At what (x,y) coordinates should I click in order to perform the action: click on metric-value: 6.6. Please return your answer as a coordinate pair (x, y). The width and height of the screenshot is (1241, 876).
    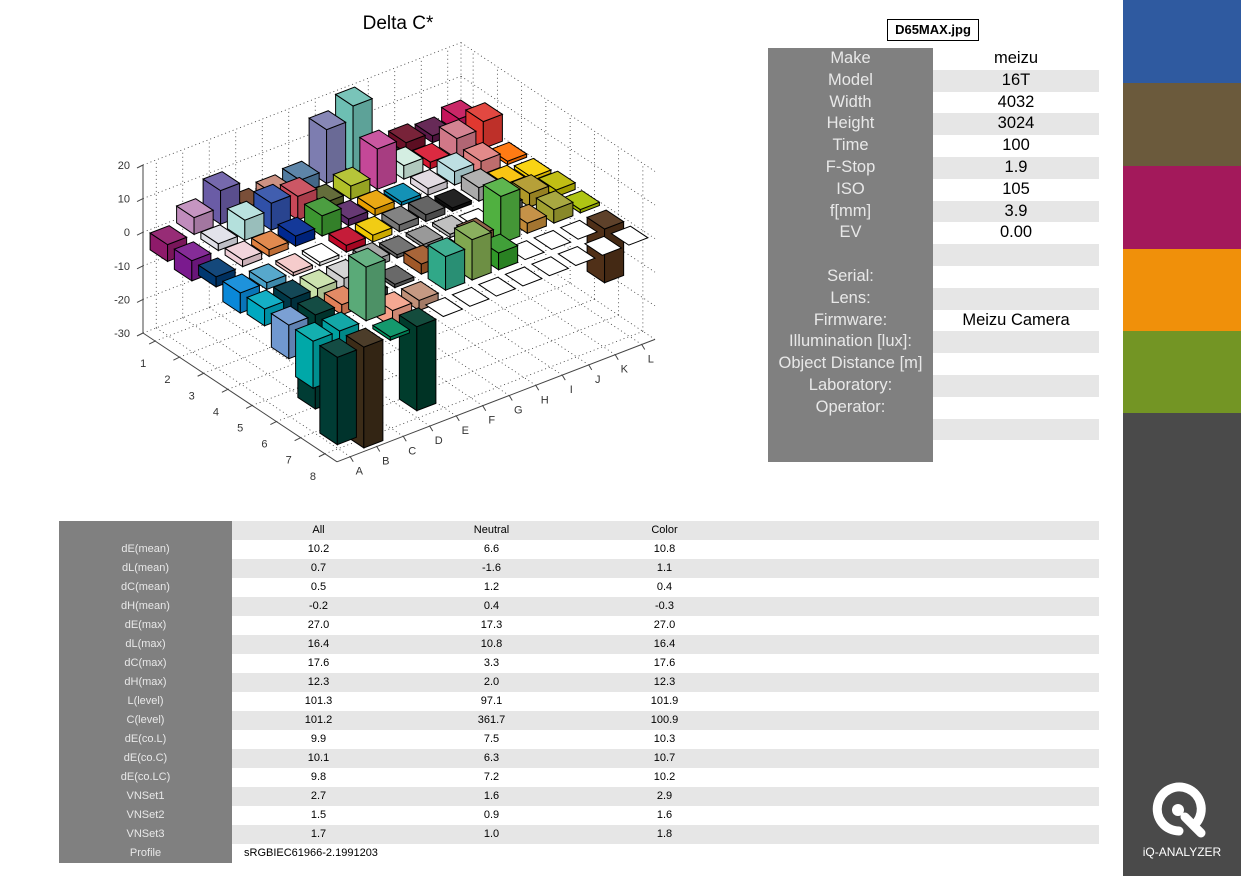
    Looking at the image, I should click on (491, 549).